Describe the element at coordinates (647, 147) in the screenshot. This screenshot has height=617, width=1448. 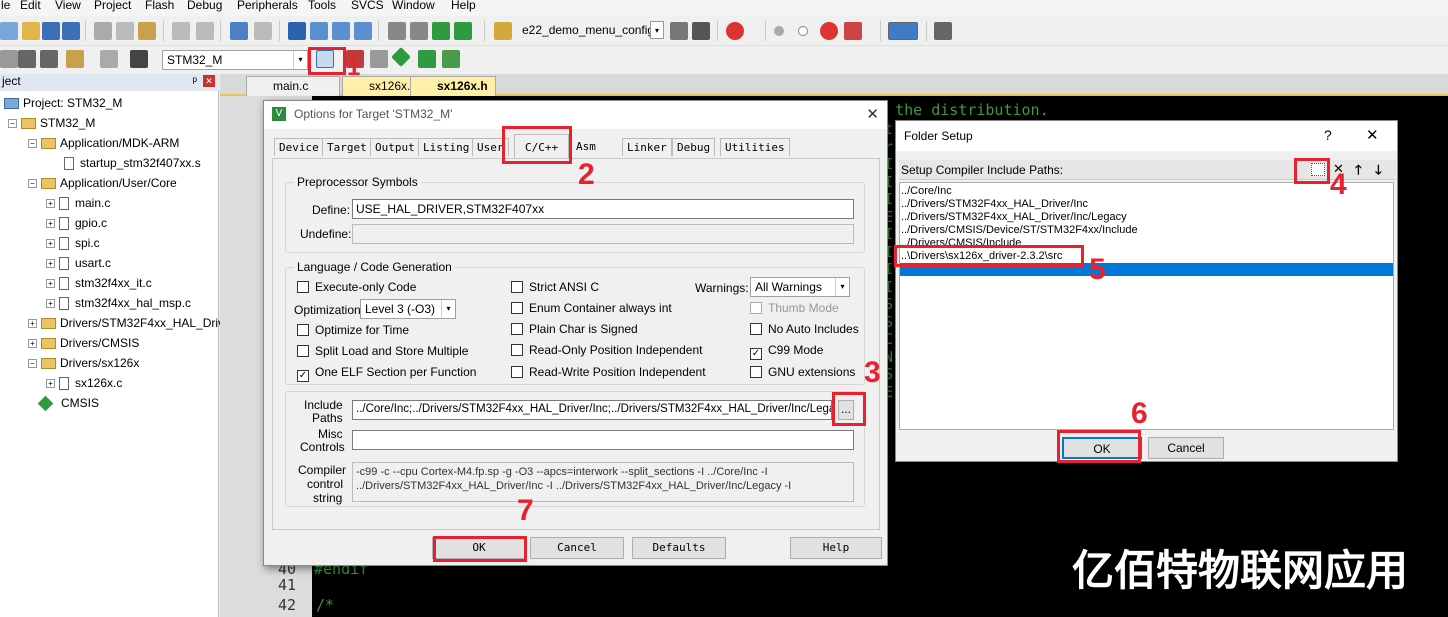
I see `tab-linker: Linker` at that location.